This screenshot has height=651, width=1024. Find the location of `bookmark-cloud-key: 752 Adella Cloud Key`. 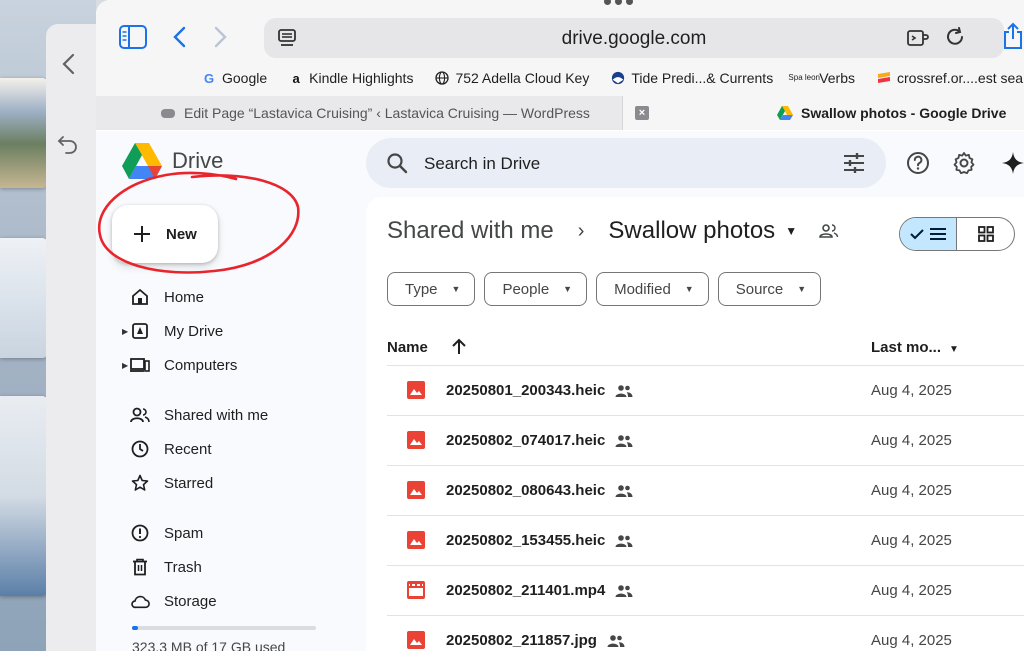

bookmark-cloud-key: 752 Adella Cloud Key is located at coordinates (512, 78).